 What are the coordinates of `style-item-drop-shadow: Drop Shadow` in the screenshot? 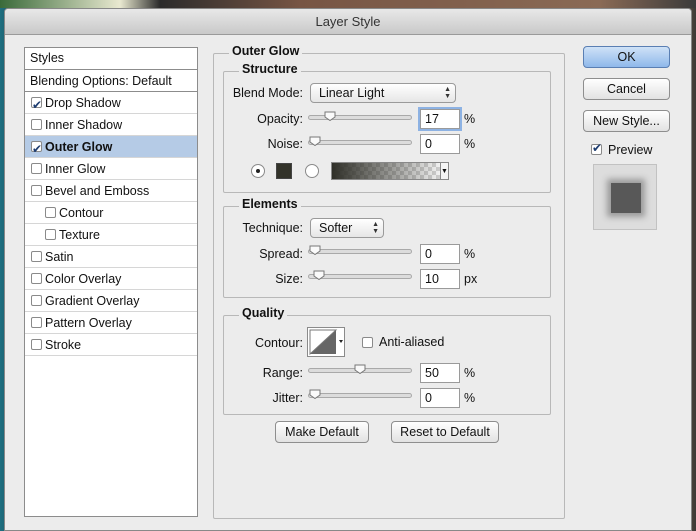 It's located at (111, 104).